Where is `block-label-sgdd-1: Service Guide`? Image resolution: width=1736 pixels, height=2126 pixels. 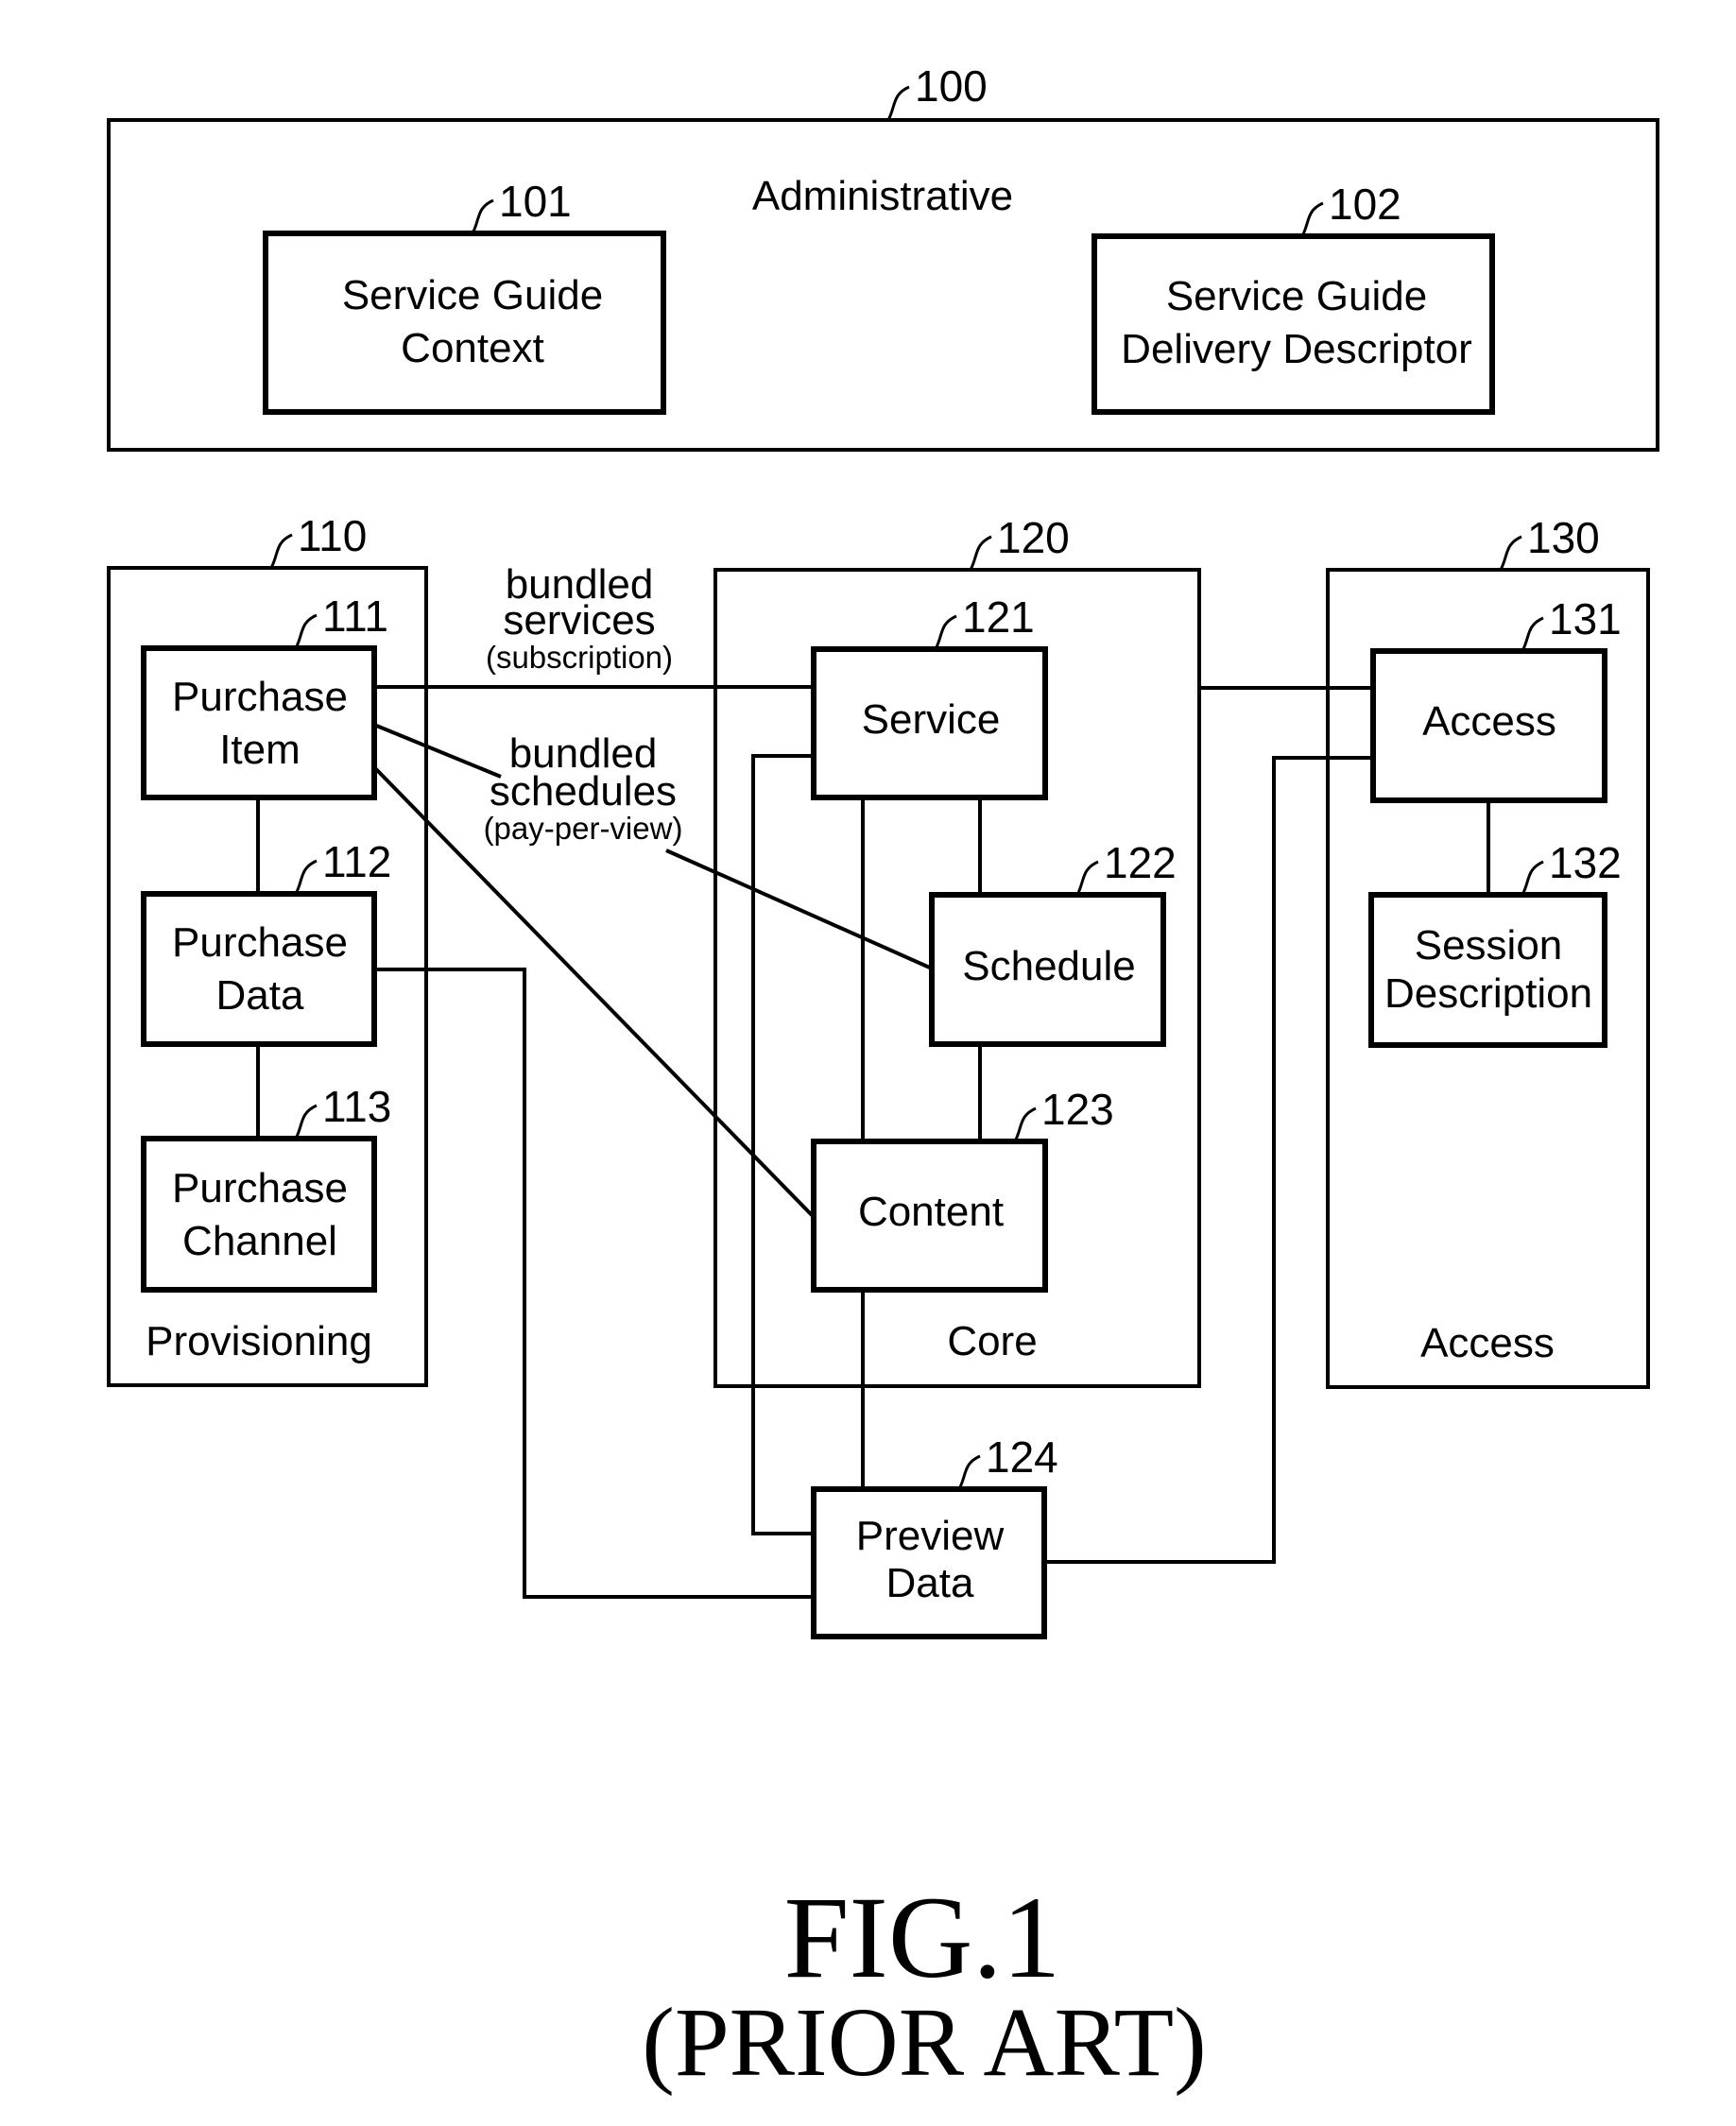 block-label-sgdd-1: Service Guide is located at coordinates (1296, 296).